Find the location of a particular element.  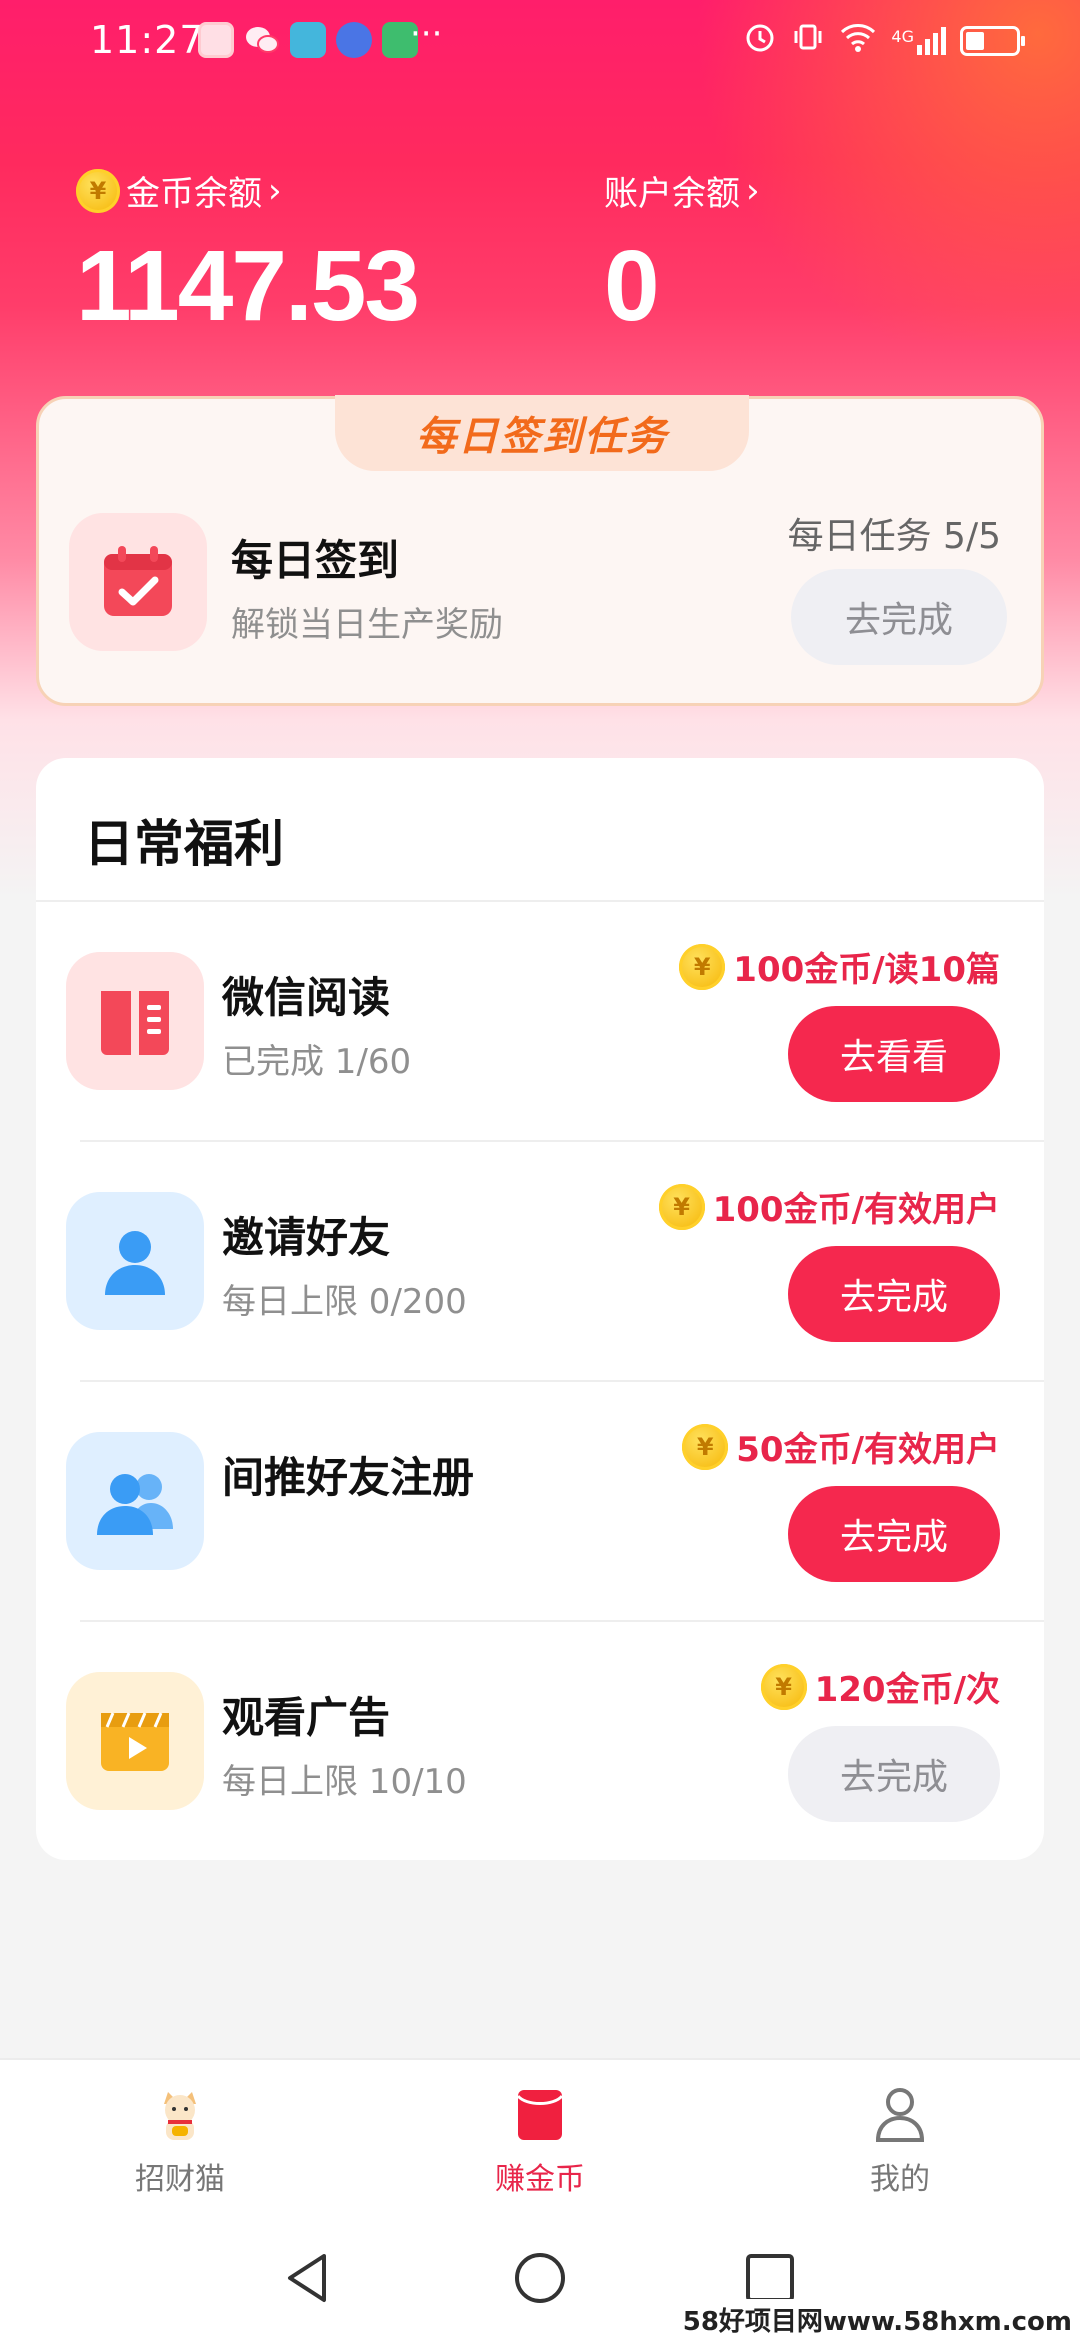

signin-complete-button: 去完成 is located at coordinates (899, 617).